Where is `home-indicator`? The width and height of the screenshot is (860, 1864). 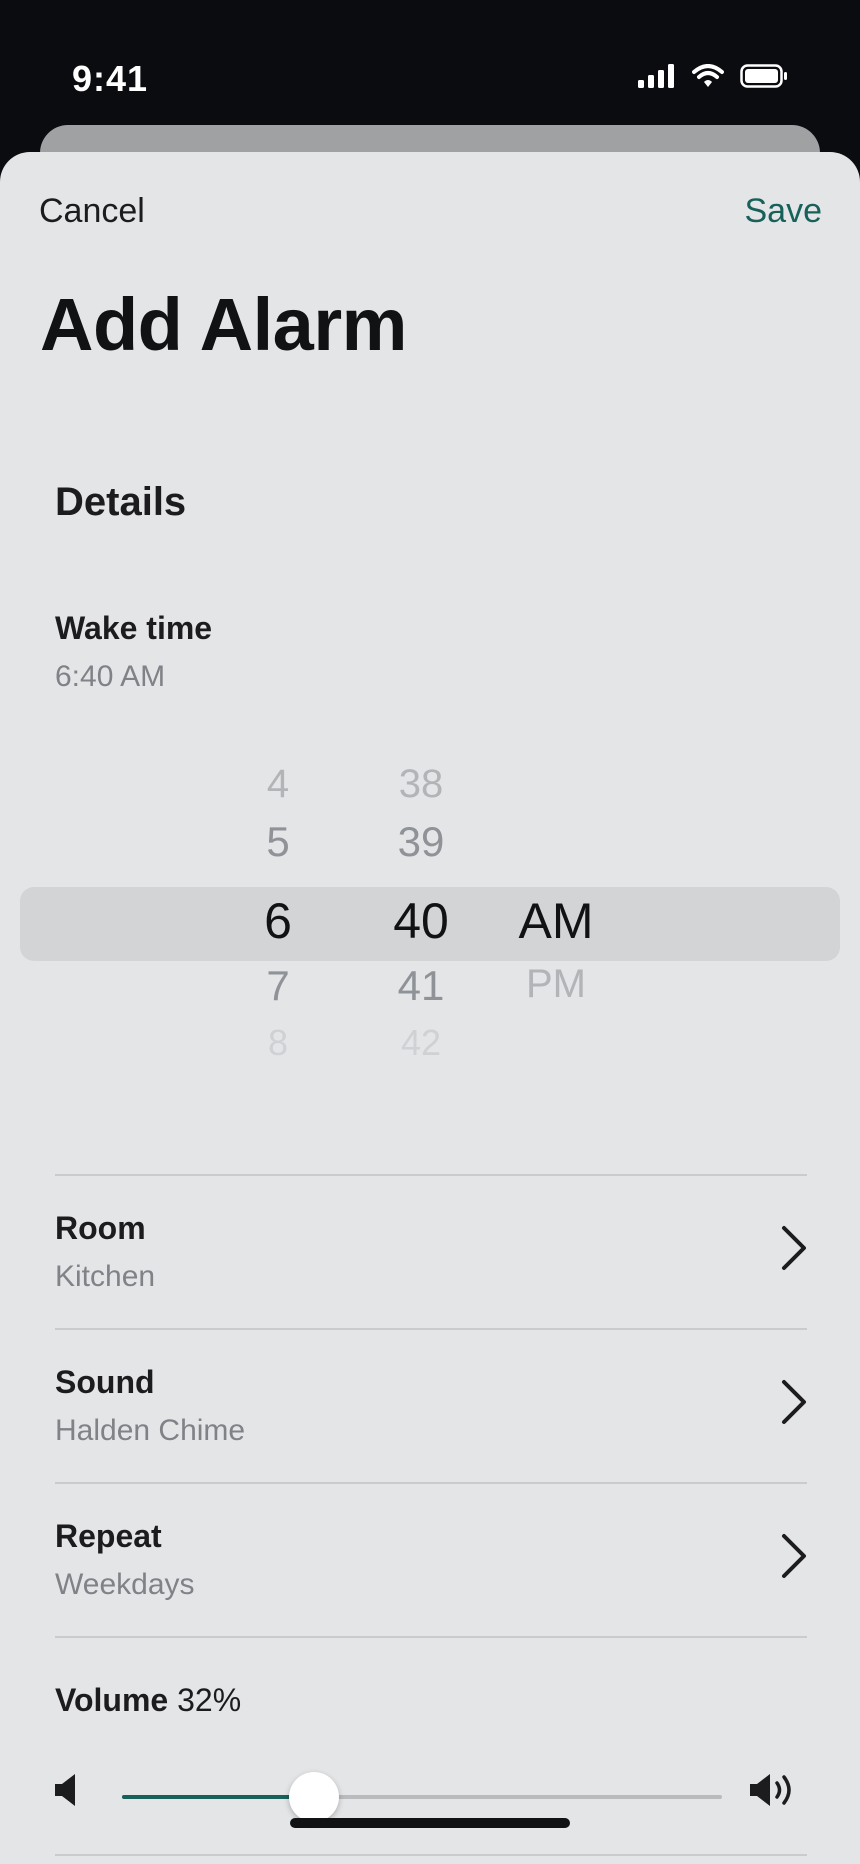
home-indicator is located at coordinates (430, 1823).